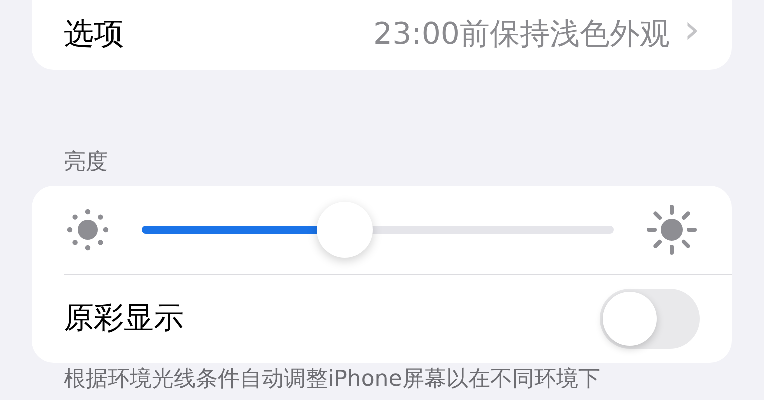 The height and width of the screenshot is (400, 764). I want to click on row-value: 23:00前保持浅色外观, so click(522, 35).